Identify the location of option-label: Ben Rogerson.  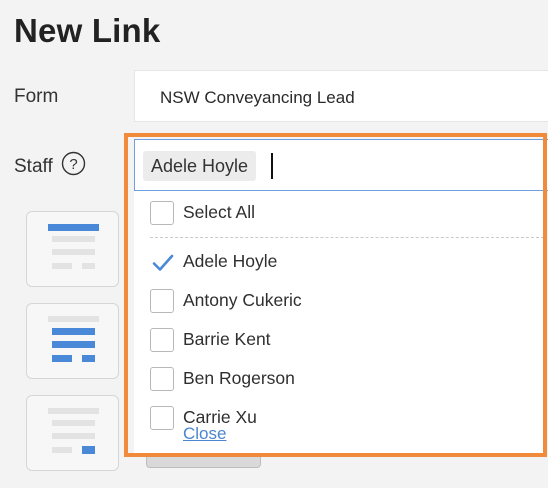
(239, 378).